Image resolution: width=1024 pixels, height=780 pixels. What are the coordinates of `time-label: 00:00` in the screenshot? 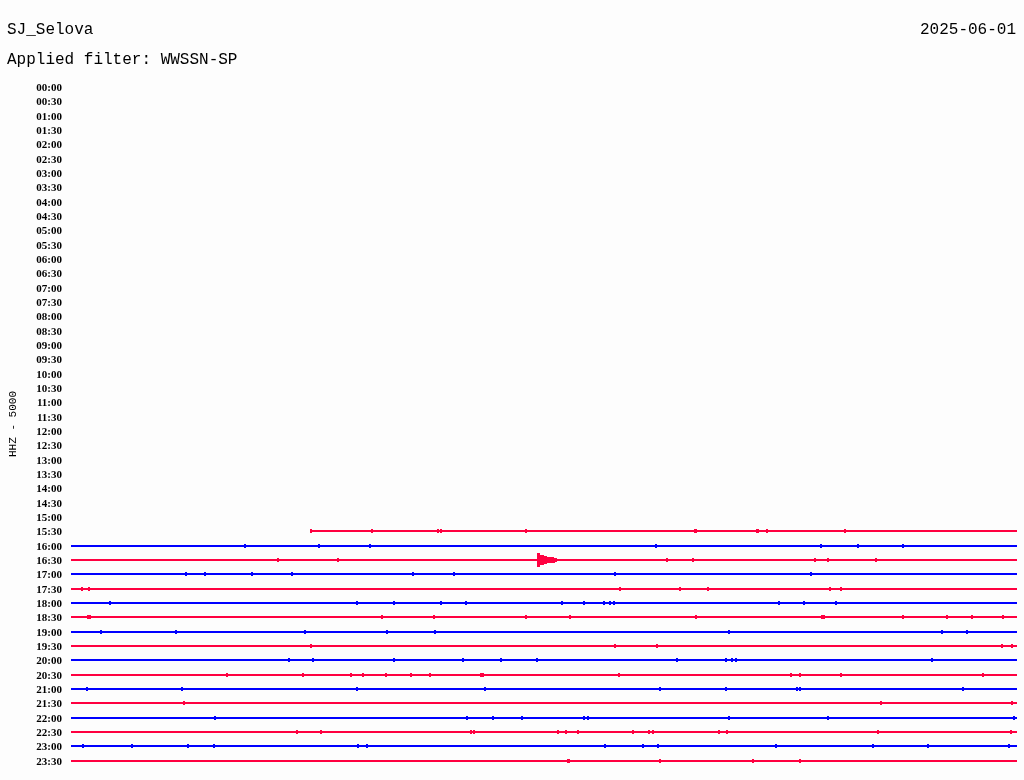 It's located at (48, 87).